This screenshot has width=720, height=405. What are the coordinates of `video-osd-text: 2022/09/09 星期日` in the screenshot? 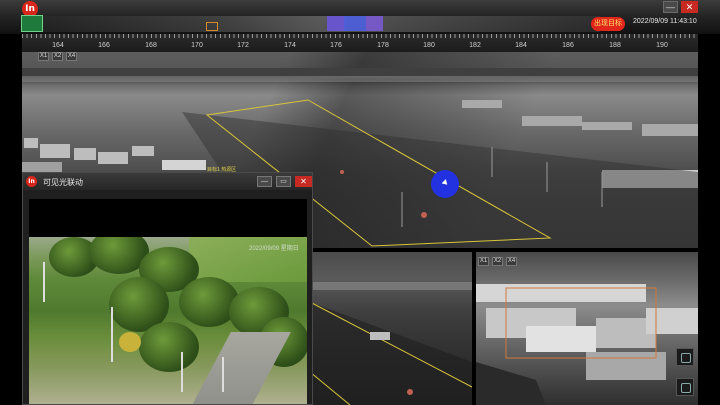 It's located at (274, 249).